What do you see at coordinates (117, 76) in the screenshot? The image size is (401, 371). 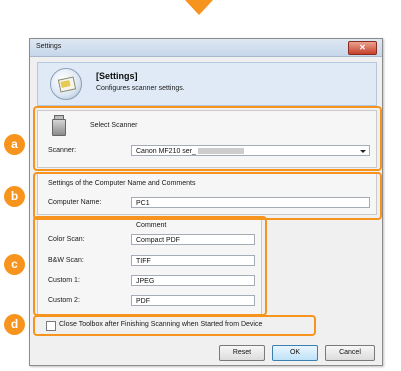 I see `header-title: [Settings]` at bounding box center [117, 76].